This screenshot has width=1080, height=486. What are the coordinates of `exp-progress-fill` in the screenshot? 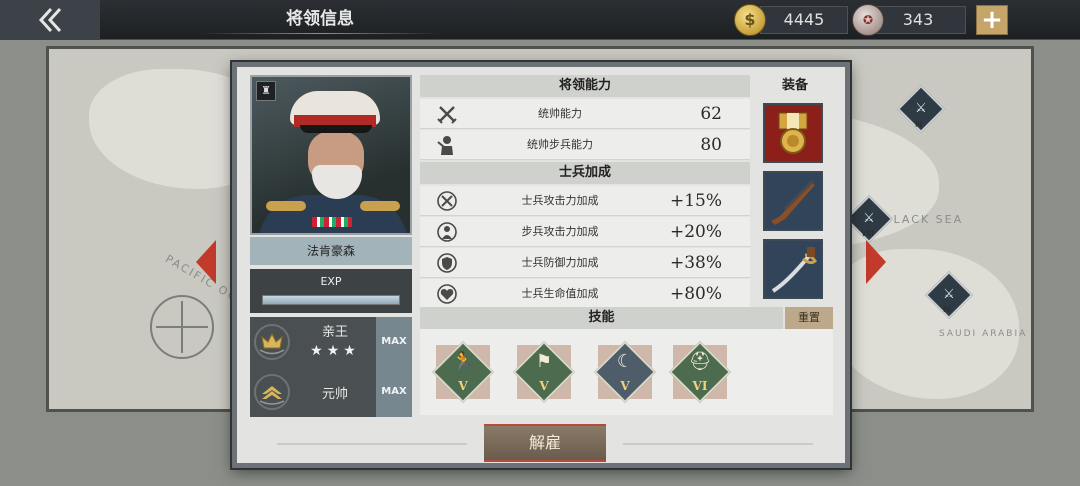 It's located at (331, 300).